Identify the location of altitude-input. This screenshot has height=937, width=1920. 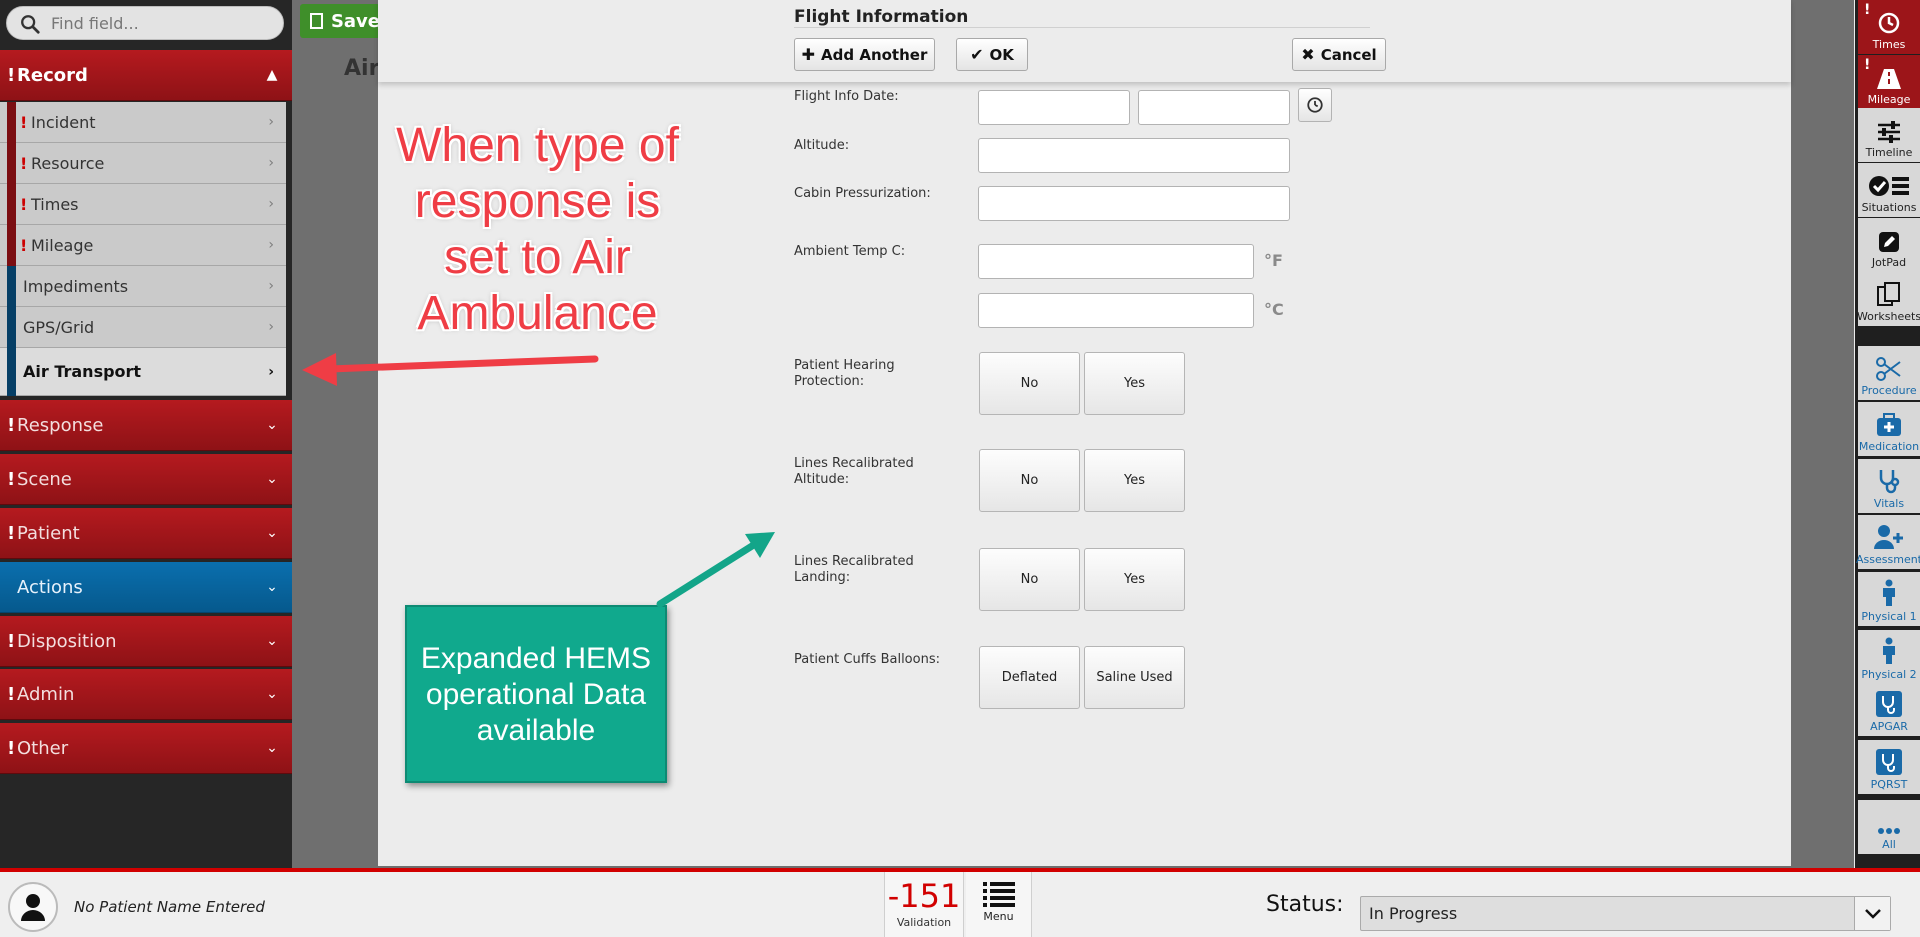
(1134, 155).